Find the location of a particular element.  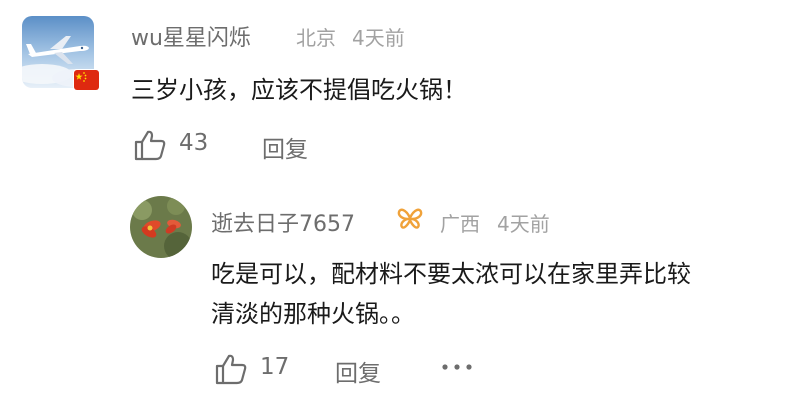

more-dots-icon is located at coordinates (457, 367).